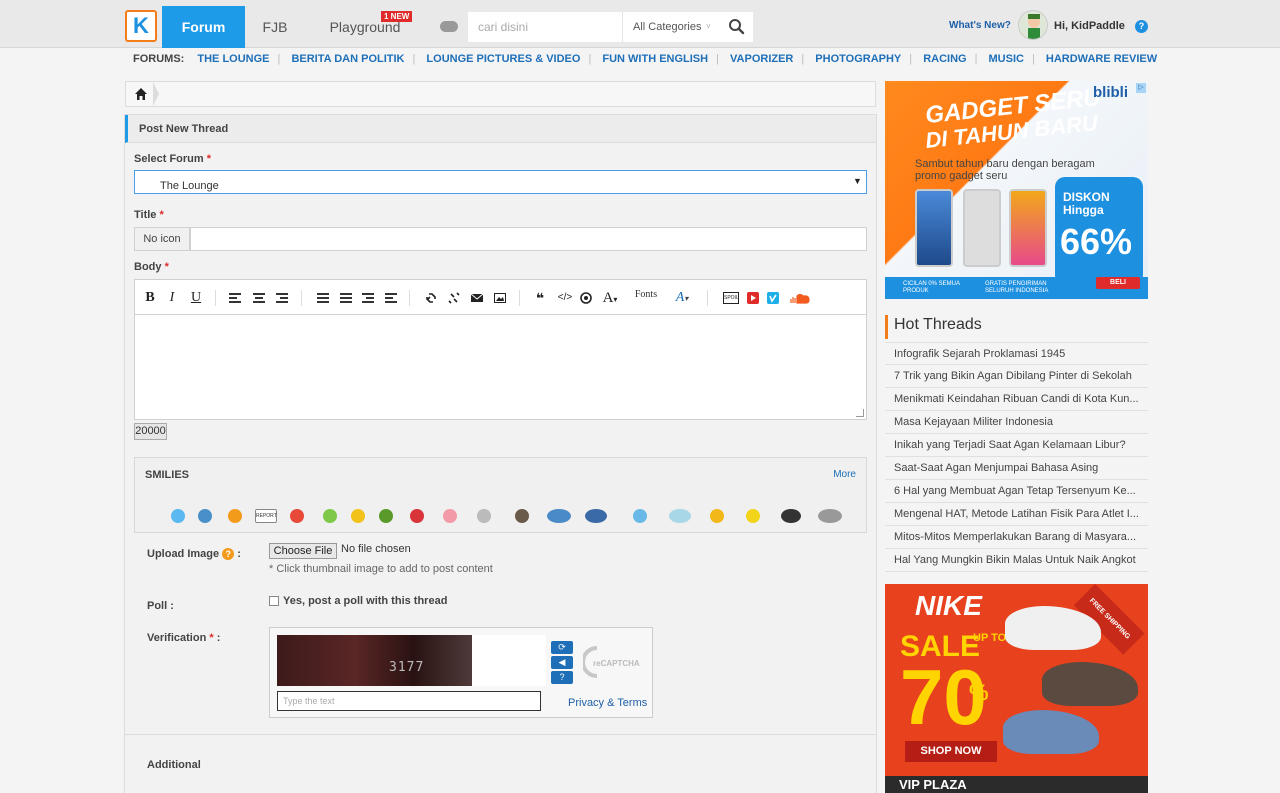 The height and width of the screenshot is (793, 1280). Describe the element at coordinates (731, 298) in the screenshot. I see `spoil-icon: SPOIL` at that location.